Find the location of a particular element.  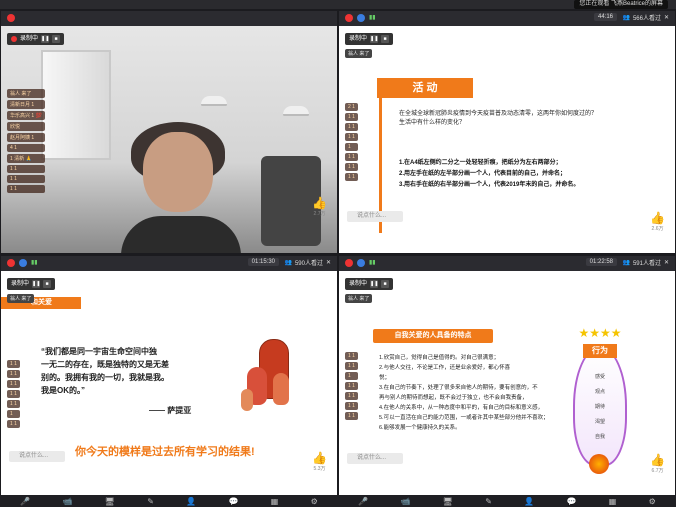

comment: 赵月阿姨 1 is located at coordinates (26, 137).